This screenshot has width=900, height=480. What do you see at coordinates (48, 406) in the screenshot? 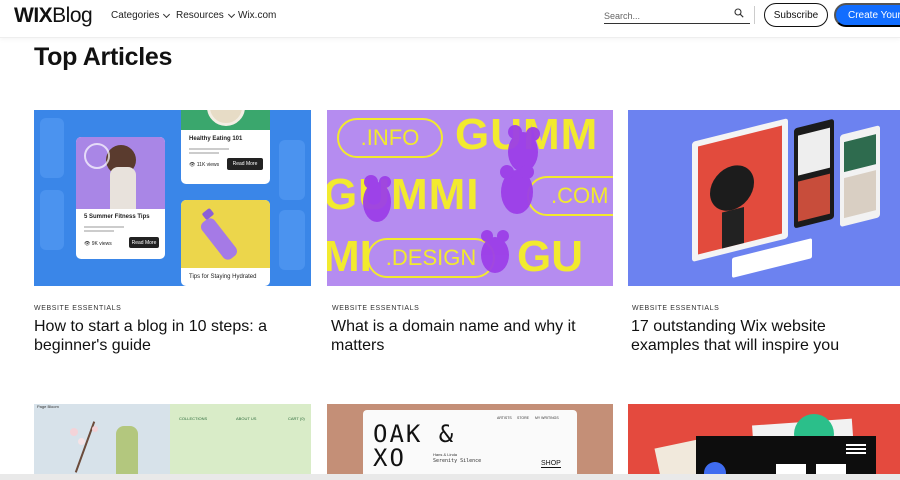
I see `mini-site-brand: Page Bloom` at bounding box center [48, 406].